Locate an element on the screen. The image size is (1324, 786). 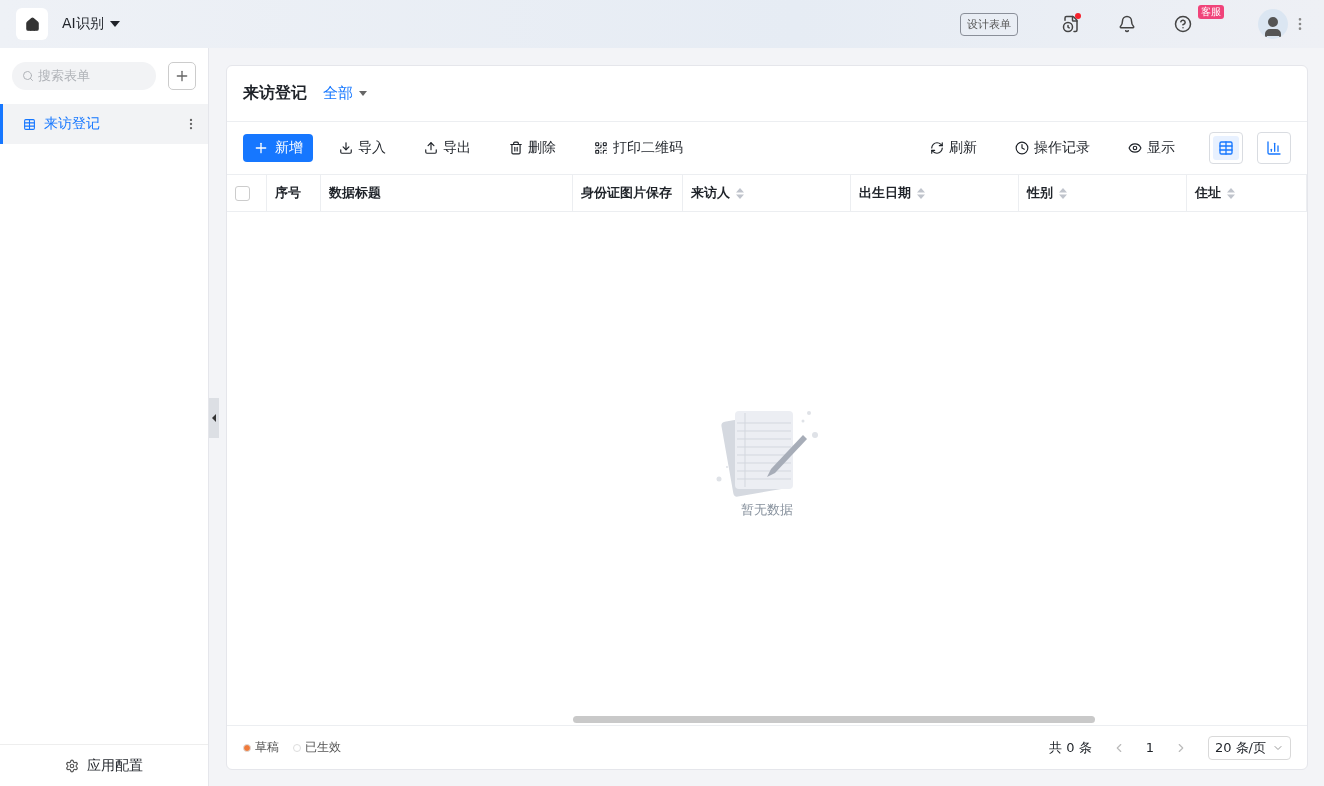
add-button is located at coordinates (182, 76).